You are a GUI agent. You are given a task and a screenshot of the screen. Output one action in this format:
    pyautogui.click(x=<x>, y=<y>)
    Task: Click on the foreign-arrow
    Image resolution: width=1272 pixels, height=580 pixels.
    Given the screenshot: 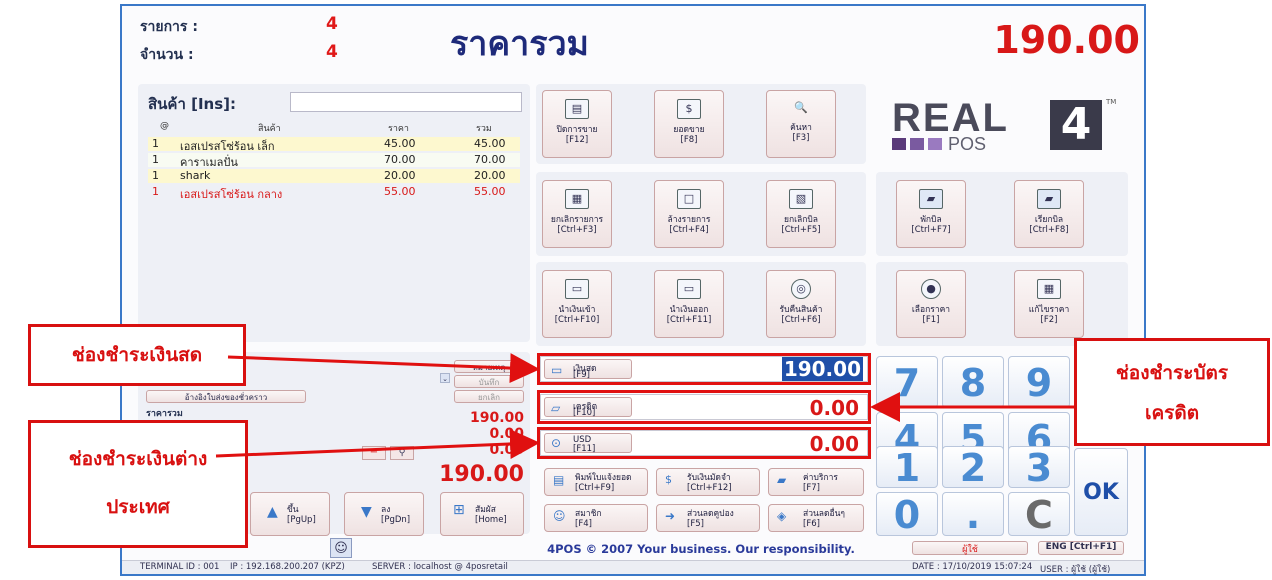 What is the action you would take?
    pyautogui.click(x=377, y=443)
    